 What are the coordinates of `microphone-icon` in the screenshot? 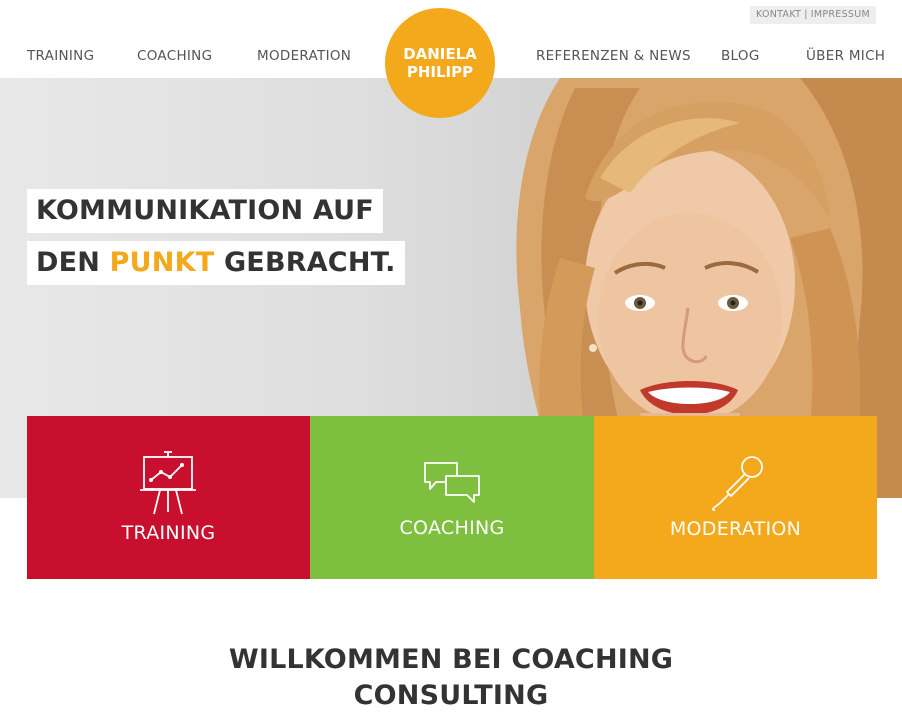 It's located at (737, 483).